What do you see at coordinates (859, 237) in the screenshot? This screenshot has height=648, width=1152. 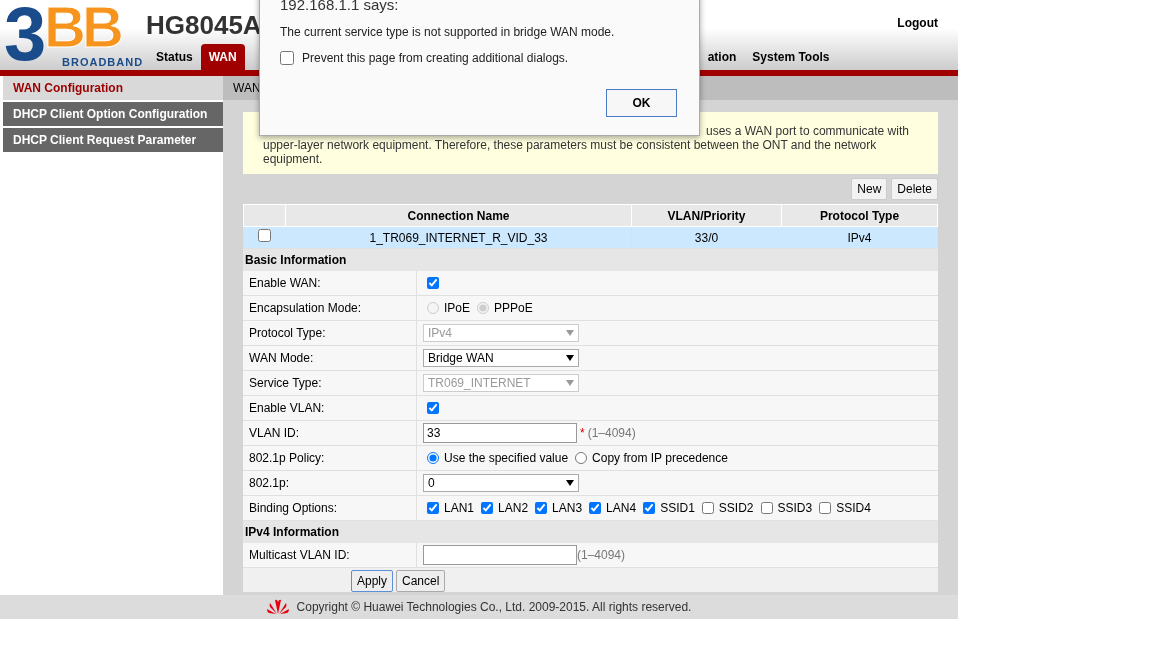 I see `table-cell: IPv4` at bounding box center [859, 237].